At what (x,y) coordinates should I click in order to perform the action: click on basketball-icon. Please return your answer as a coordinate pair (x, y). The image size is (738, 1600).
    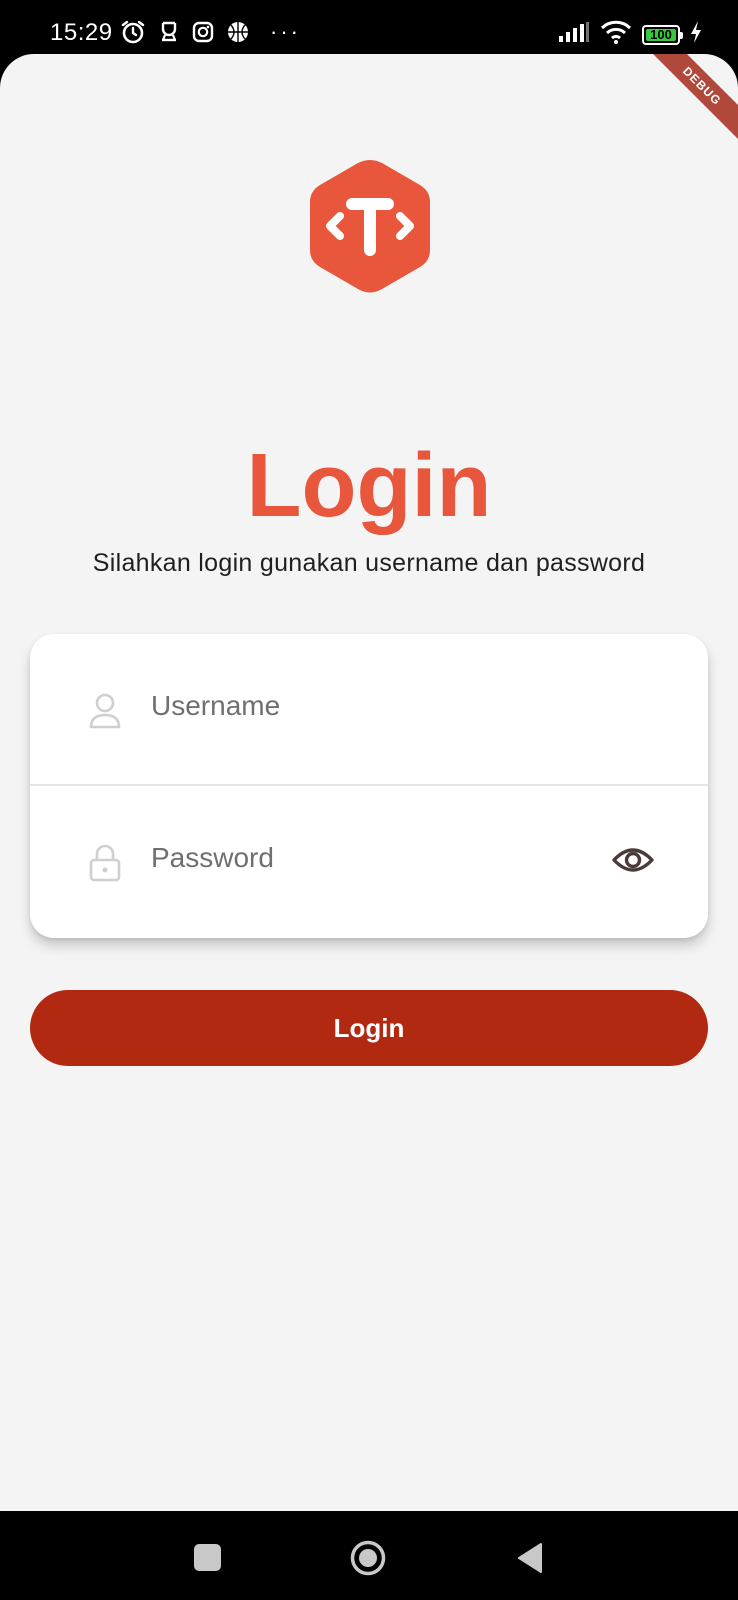
    Looking at the image, I should click on (238, 32).